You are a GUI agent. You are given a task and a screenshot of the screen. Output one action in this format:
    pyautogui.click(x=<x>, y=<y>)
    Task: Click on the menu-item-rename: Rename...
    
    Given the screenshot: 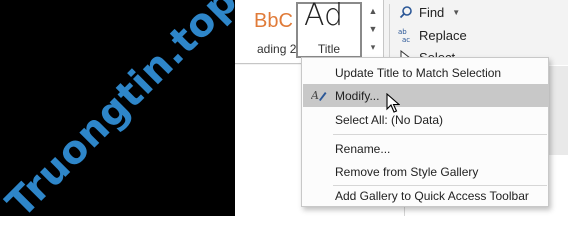 What is the action you would take?
    pyautogui.click(x=425, y=148)
    